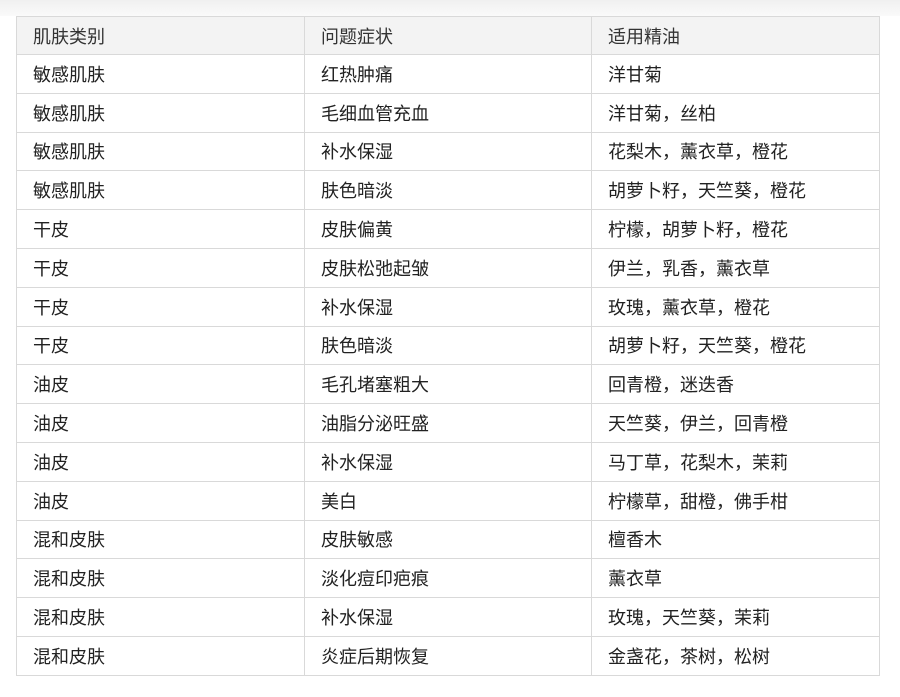 This screenshot has height=697, width=900. I want to click on cell-oils: 花梨木，薰衣草，橙花, so click(735, 151).